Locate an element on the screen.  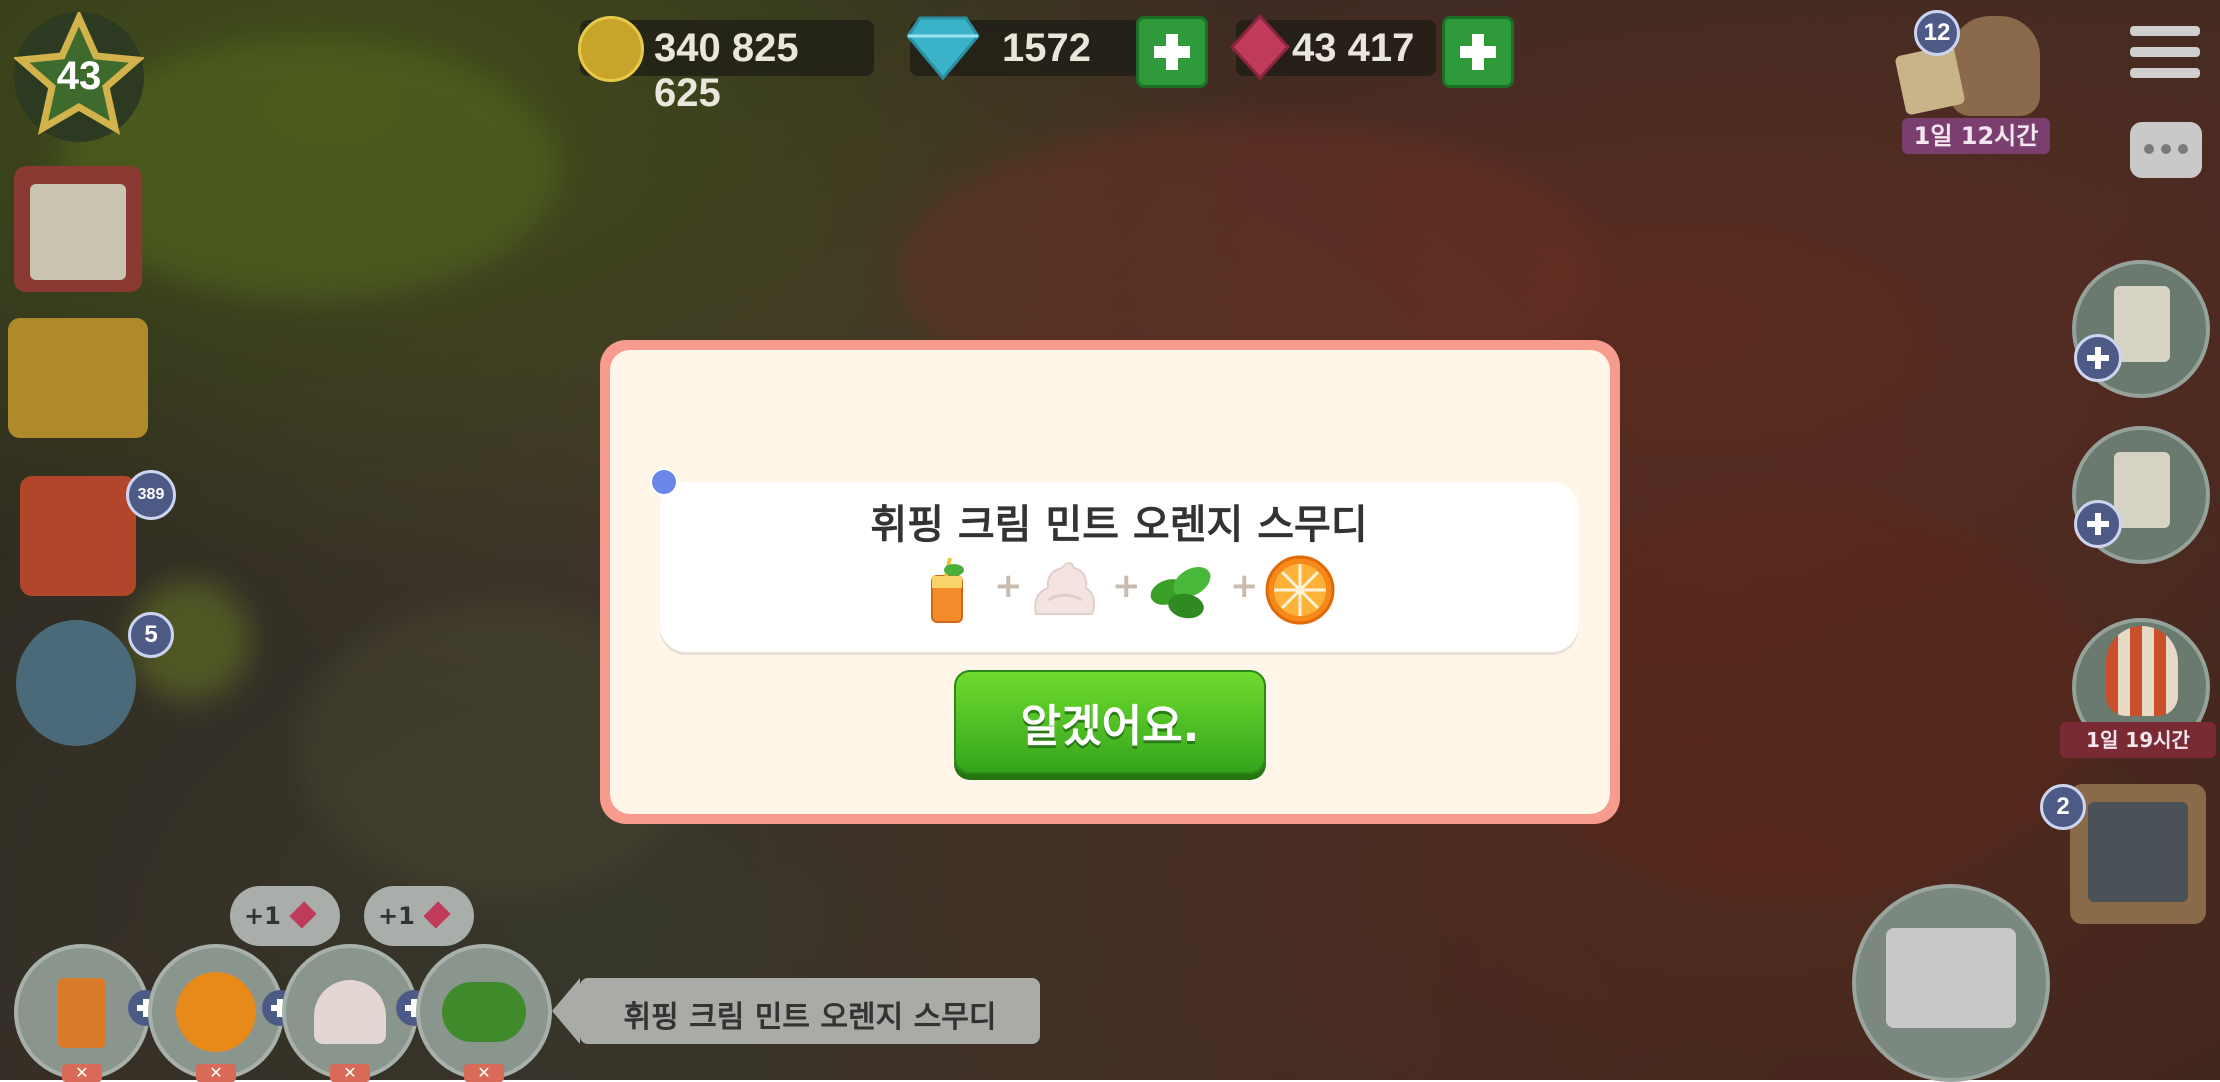
diamonds-counter: 1572 is located at coordinates (1023, 48).